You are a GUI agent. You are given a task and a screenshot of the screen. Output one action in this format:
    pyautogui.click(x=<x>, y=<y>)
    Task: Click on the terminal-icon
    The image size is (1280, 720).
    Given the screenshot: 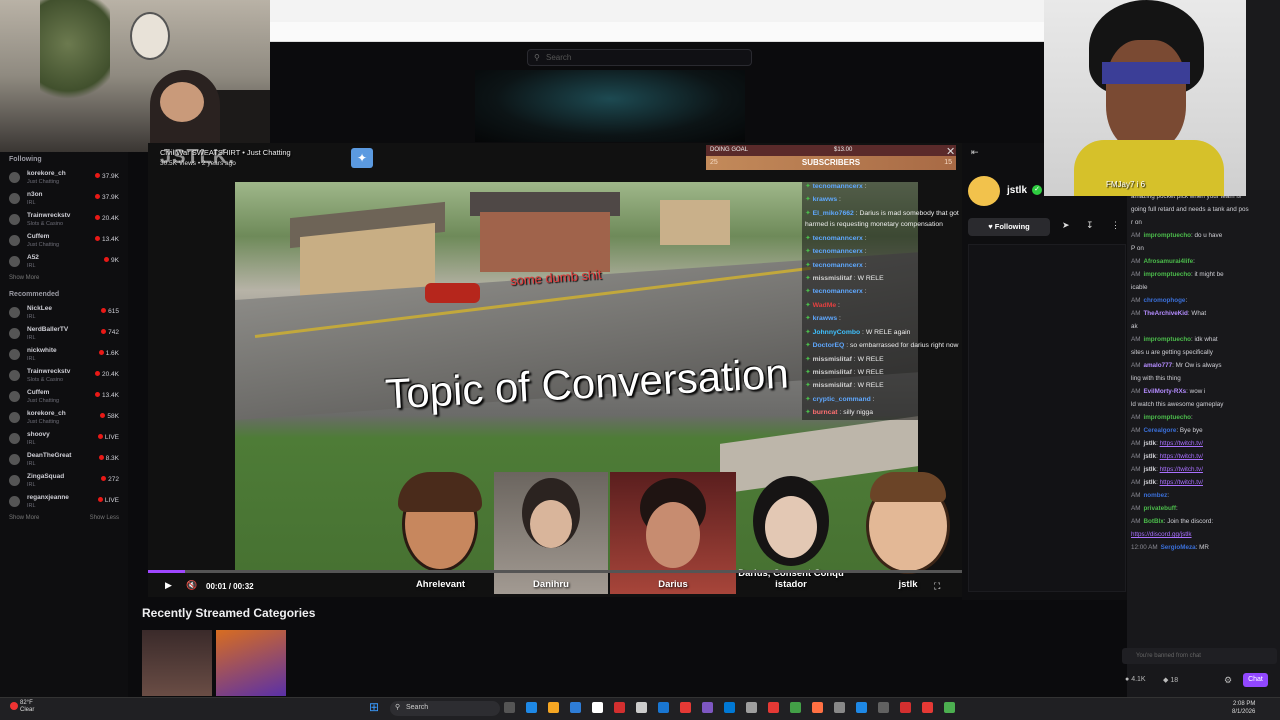 What is the action you would take?
    pyautogui.click(x=883, y=707)
    